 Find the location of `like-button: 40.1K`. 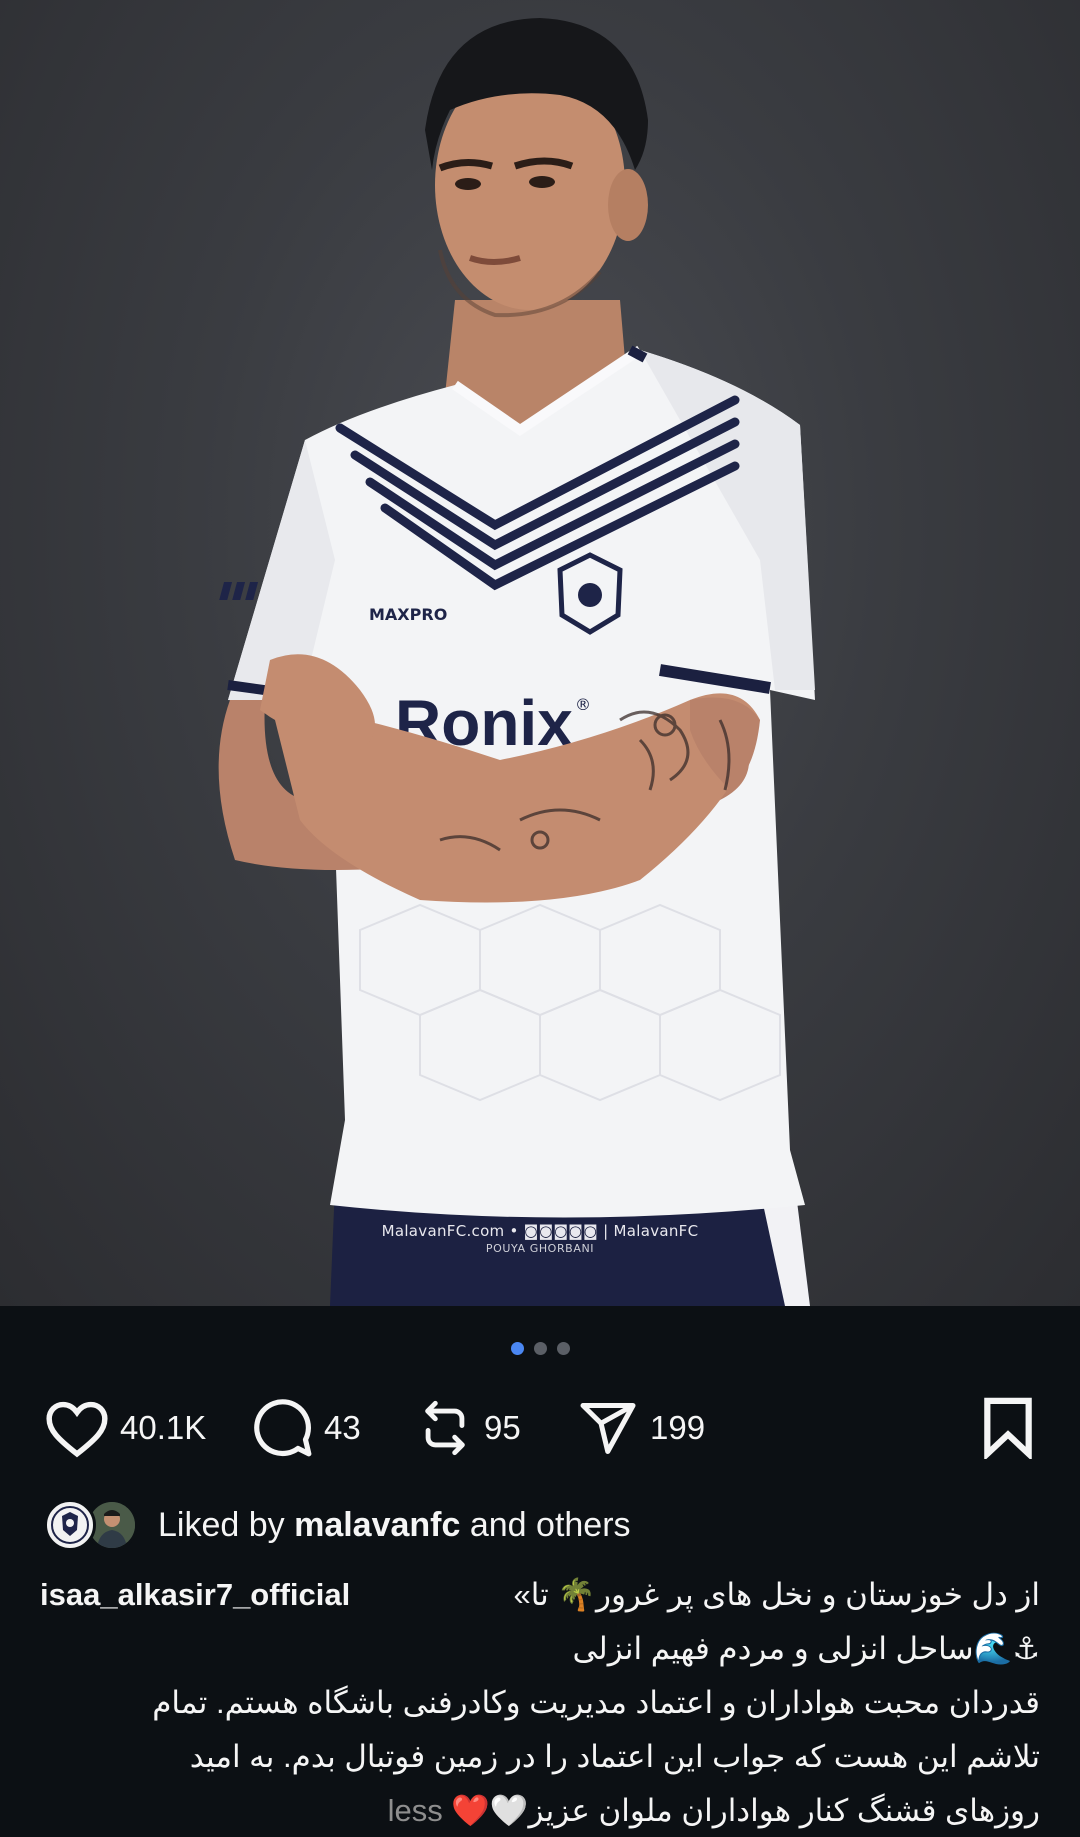

like-button: 40.1K is located at coordinates (125, 1428).